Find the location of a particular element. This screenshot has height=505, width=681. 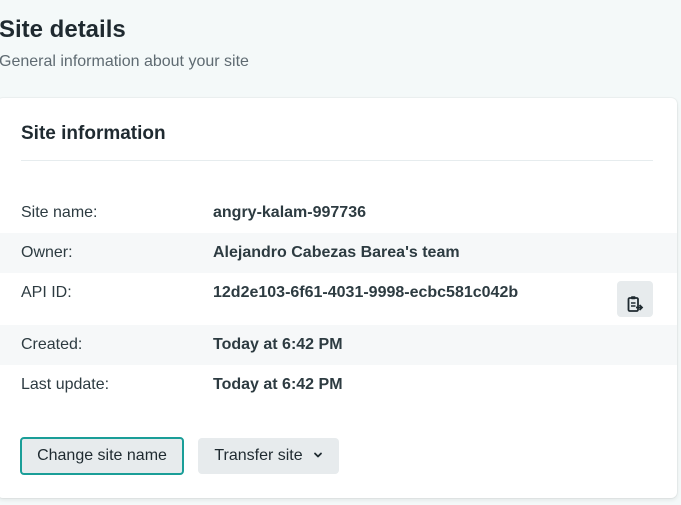

transfer-site-button: Transfer site is located at coordinates (268, 456).